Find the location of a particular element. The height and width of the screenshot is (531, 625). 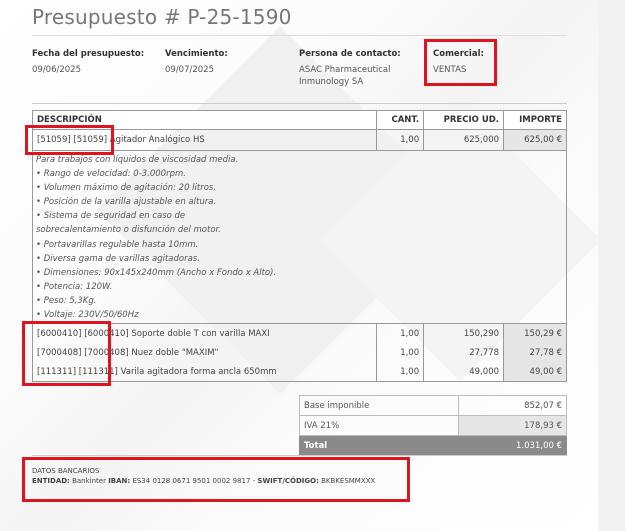

contacto-value-line1: ASAC Pharmaceutical is located at coordinates (345, 70).